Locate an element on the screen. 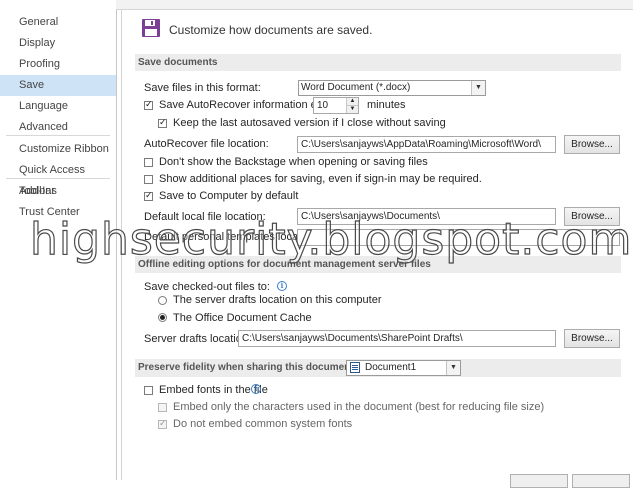 Image resolution: width=633 pixels, height=488 pixels. cancel-button is located at coordinates (601, 481).